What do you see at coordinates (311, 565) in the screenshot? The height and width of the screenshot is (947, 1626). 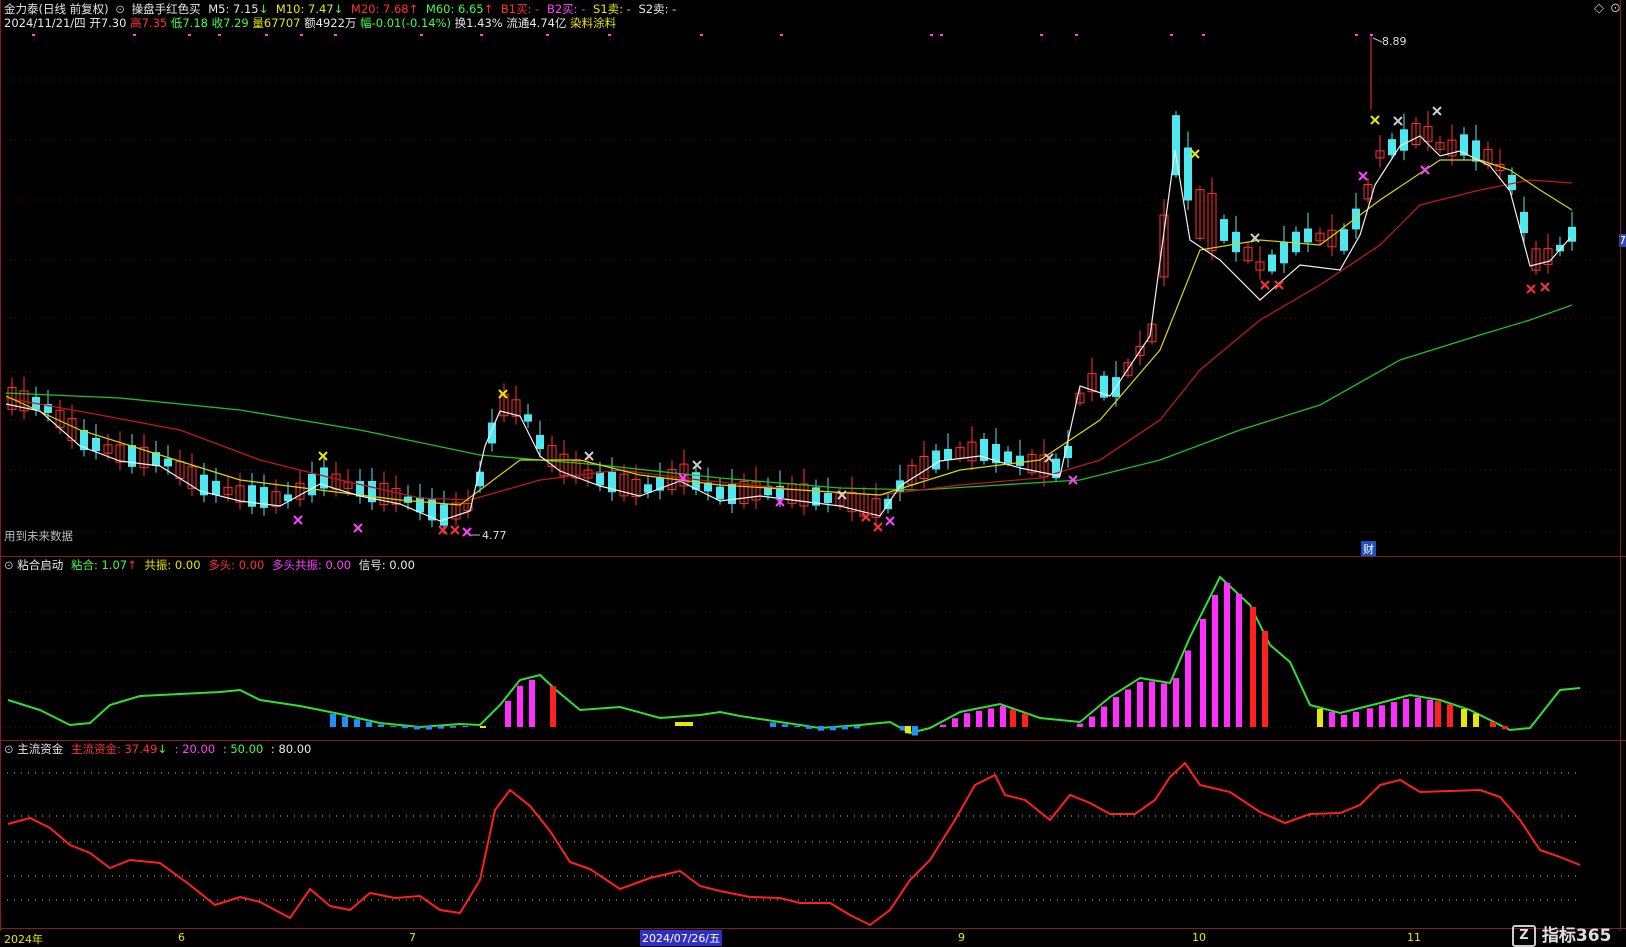 I see `panel2-item-long-resonance: 多头共振: 0.00` at bounding box center [311, 565].